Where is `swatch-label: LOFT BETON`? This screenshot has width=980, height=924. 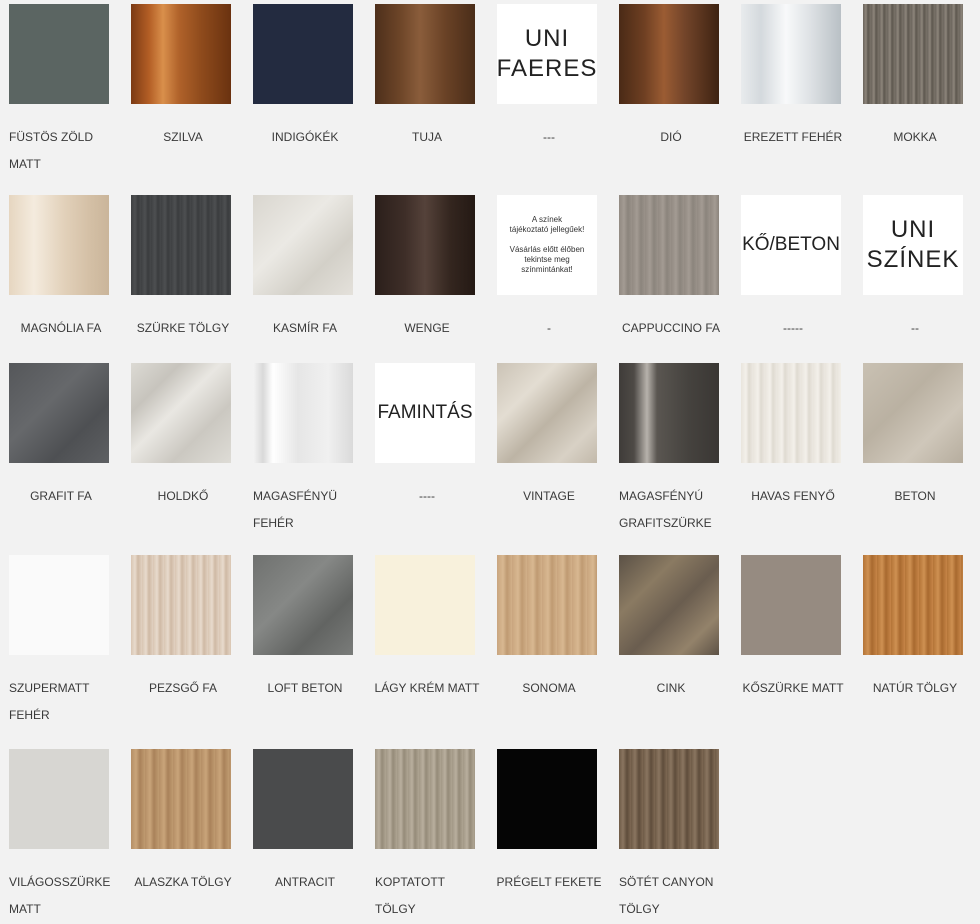 swatch-label: LOFT BETON is located at coordinates (305, 688).